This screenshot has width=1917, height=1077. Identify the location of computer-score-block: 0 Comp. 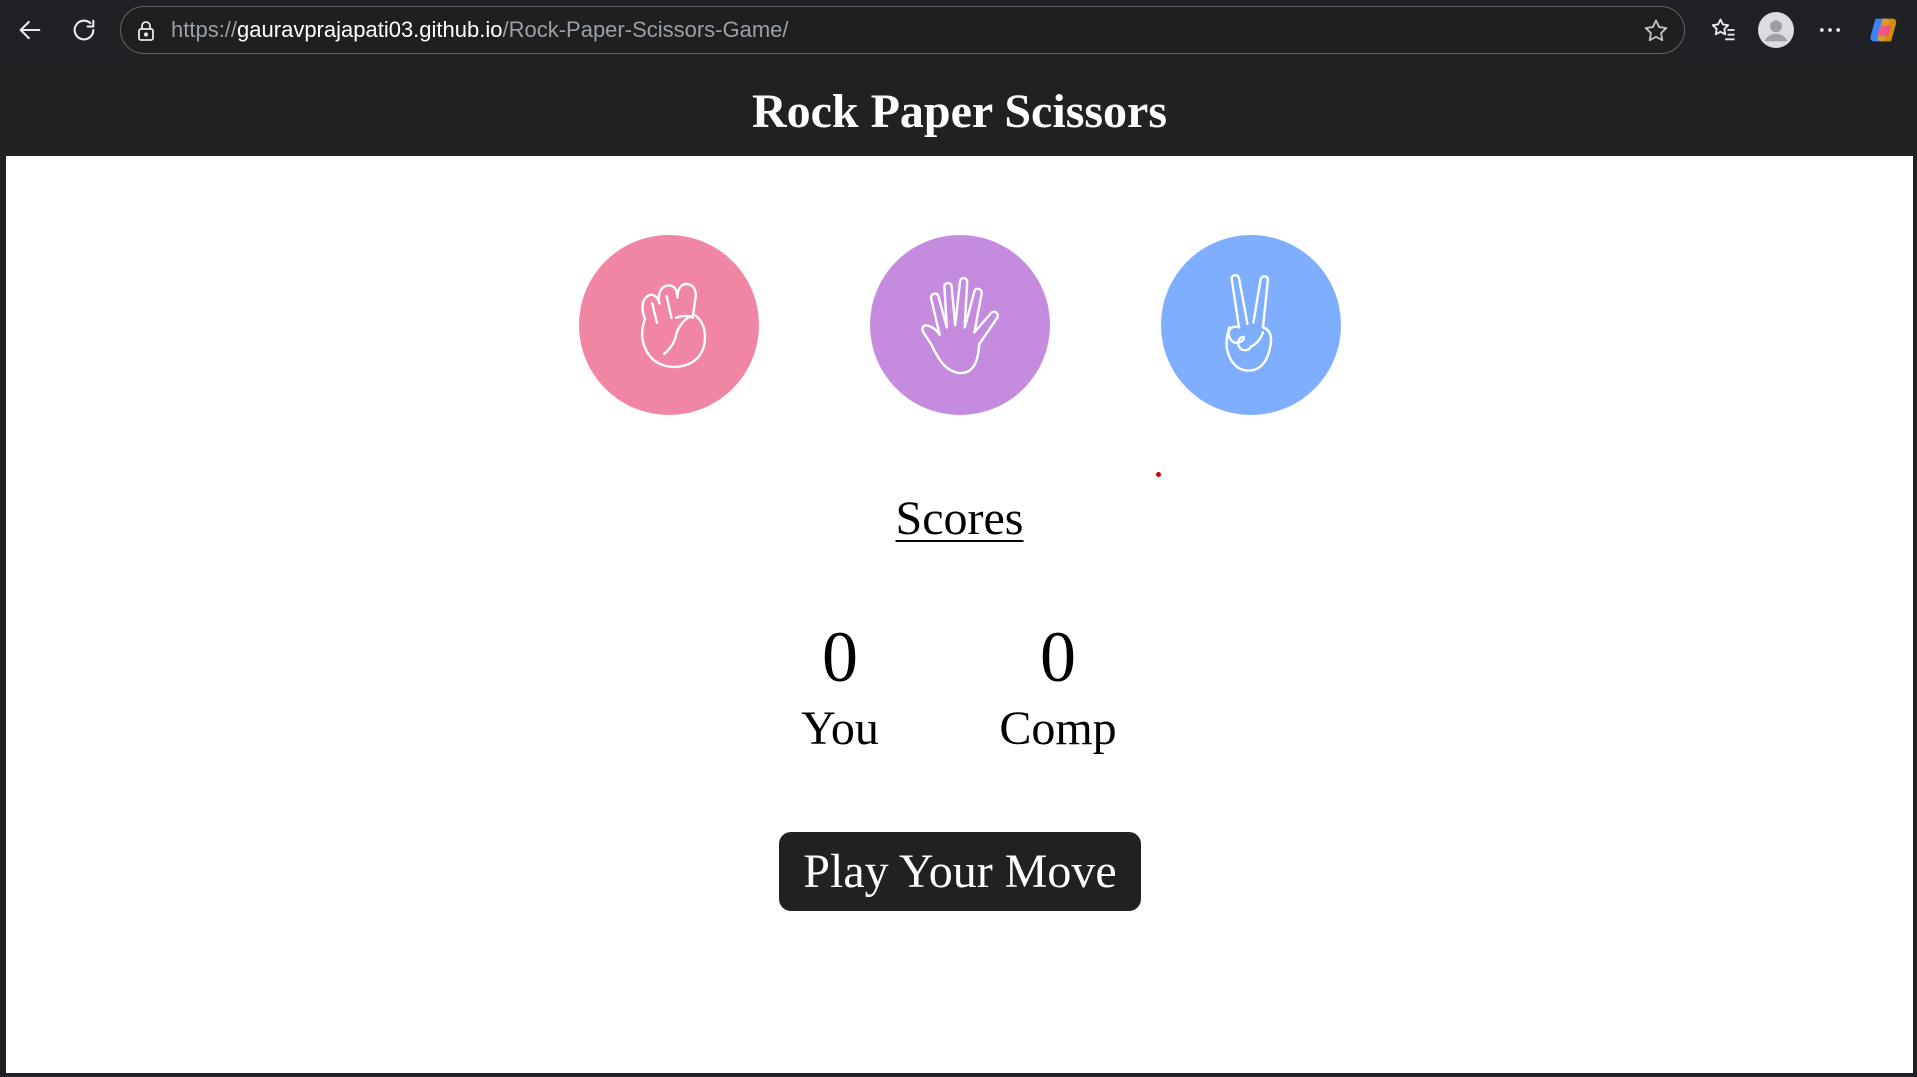
(1058, 687).